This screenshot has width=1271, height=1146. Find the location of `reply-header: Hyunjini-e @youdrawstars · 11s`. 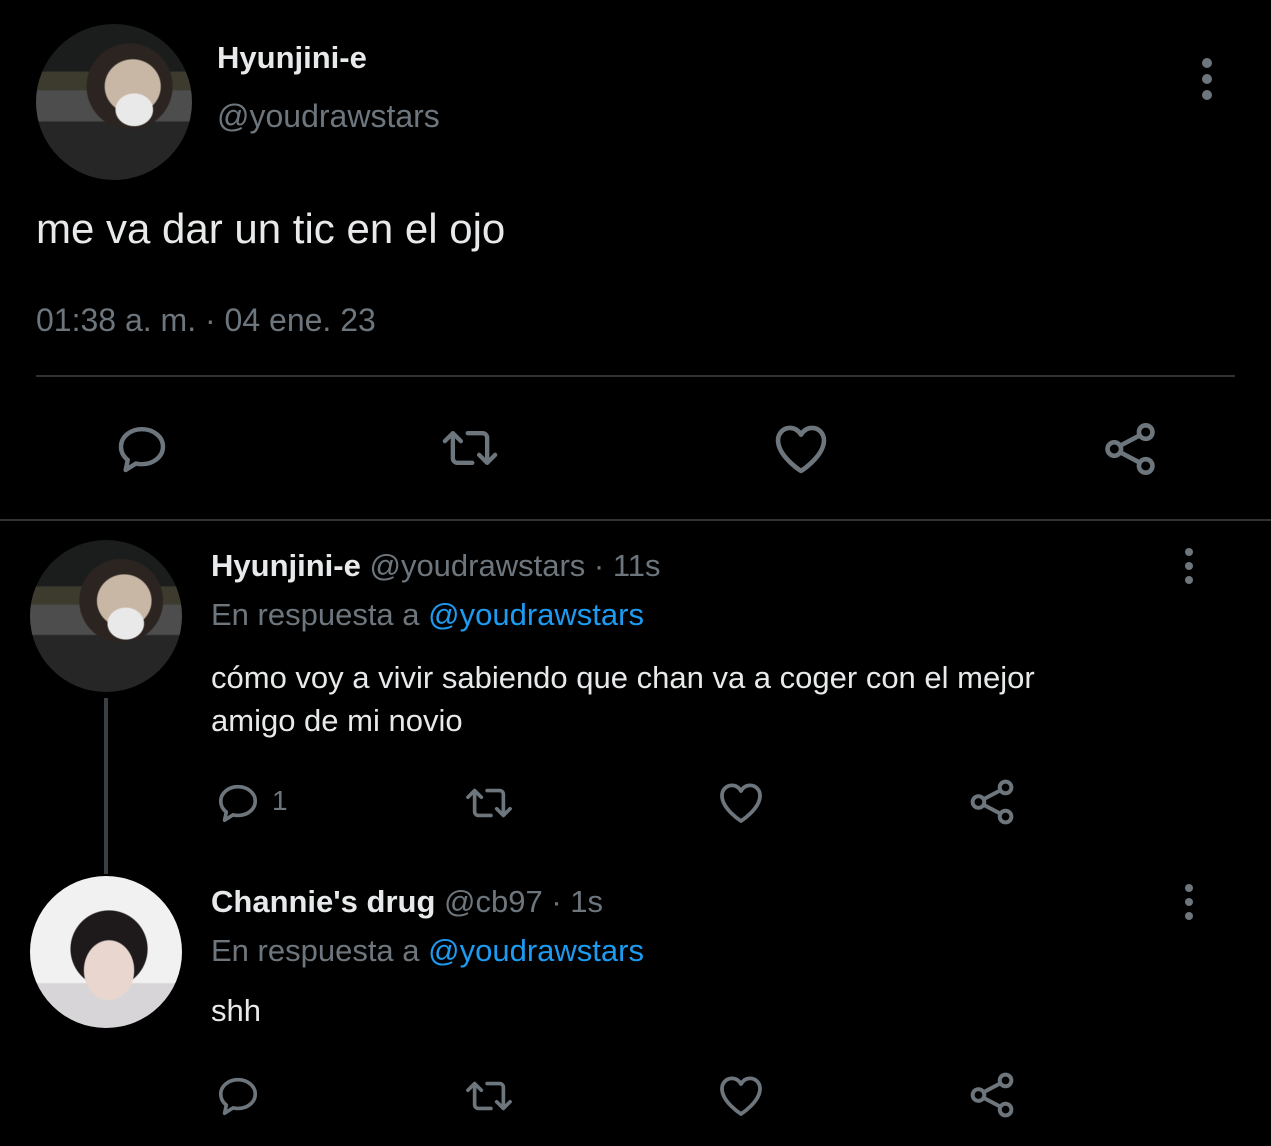

reply-header: Hyunjini-e @youdrawstars · 11s is located at coordinates (436, 566).